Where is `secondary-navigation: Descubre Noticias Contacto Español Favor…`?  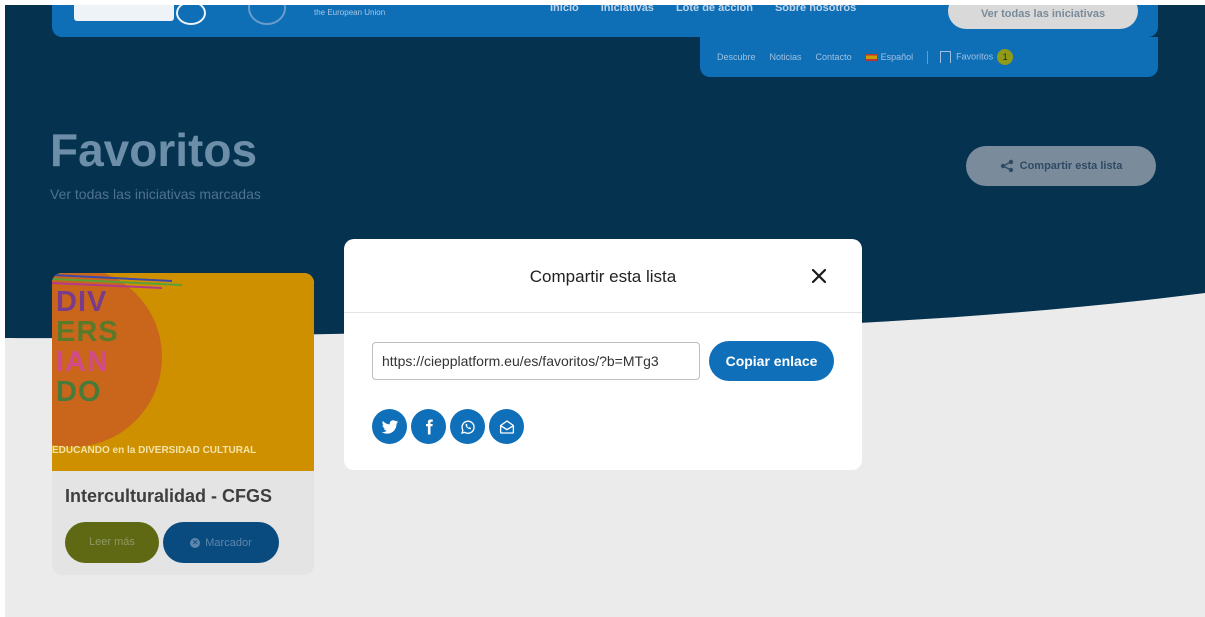
secondary-navigation: Descubre Noticias Contacto Español Favor… is located at coordinates (929, 57).